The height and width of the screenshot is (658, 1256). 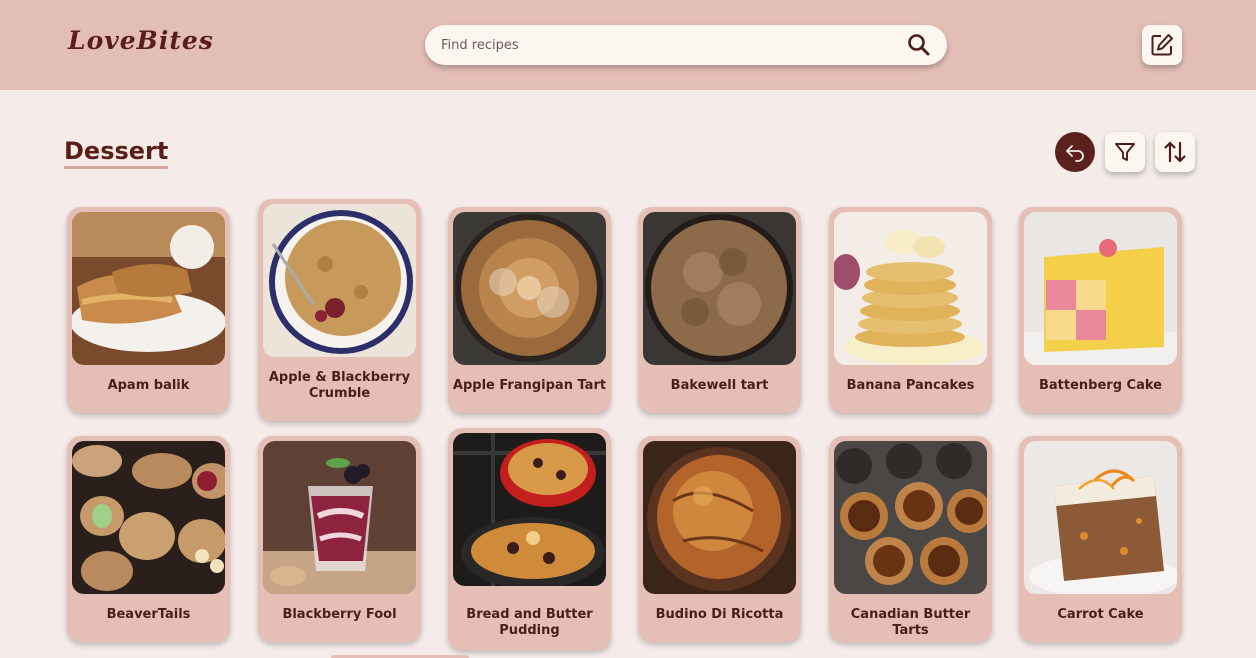 What do you see at coordinates (919, 45) in the screenshot?
I see `search-icon` at bounding box center [919, 45].